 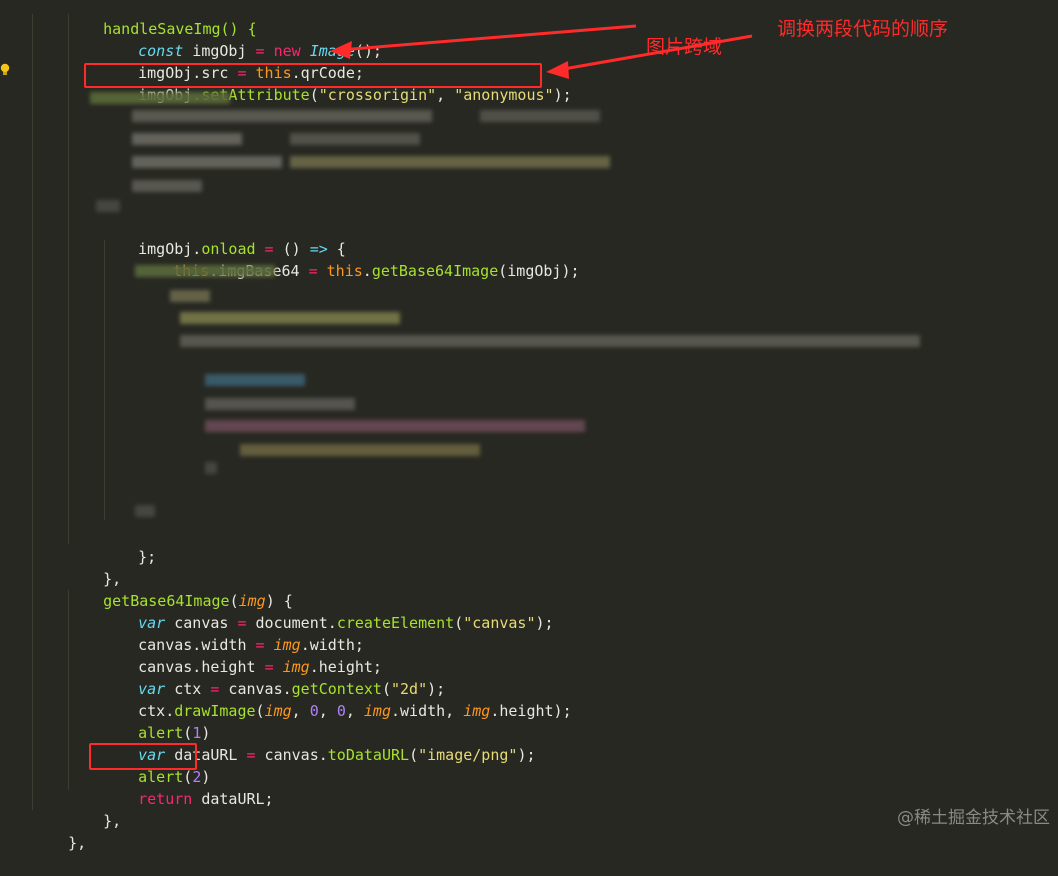 What do you see at coordinates (863, 29) in the screenshot?
I see `annotation-swap-order: 调换两段代码的顺序` at bounding box center [863, 29].